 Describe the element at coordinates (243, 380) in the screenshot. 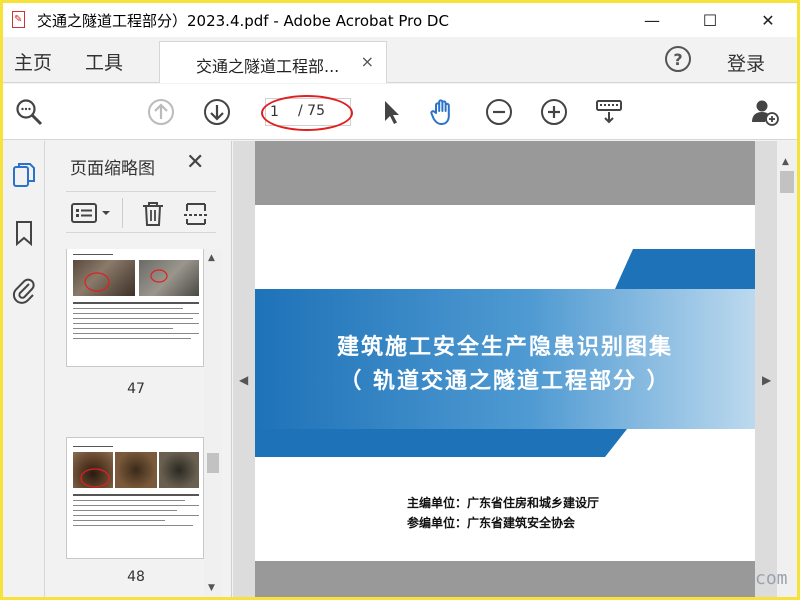

I see `collapse-left-arrow-icon: ◀` at that location.